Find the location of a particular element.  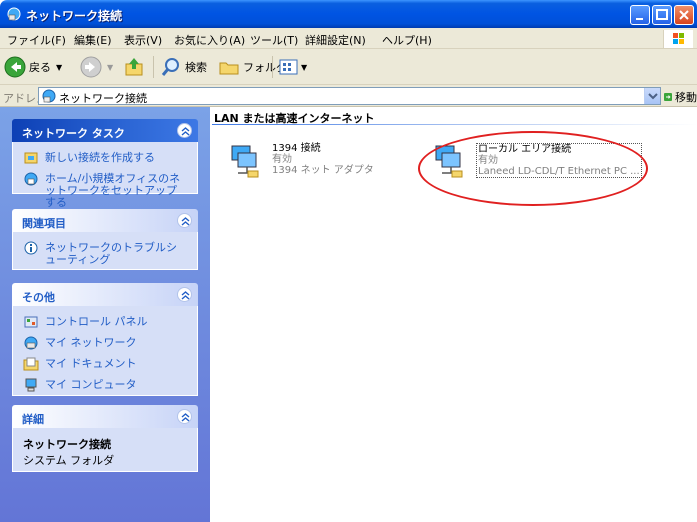

chevron-down-icon is located at coordinates (653, 96).